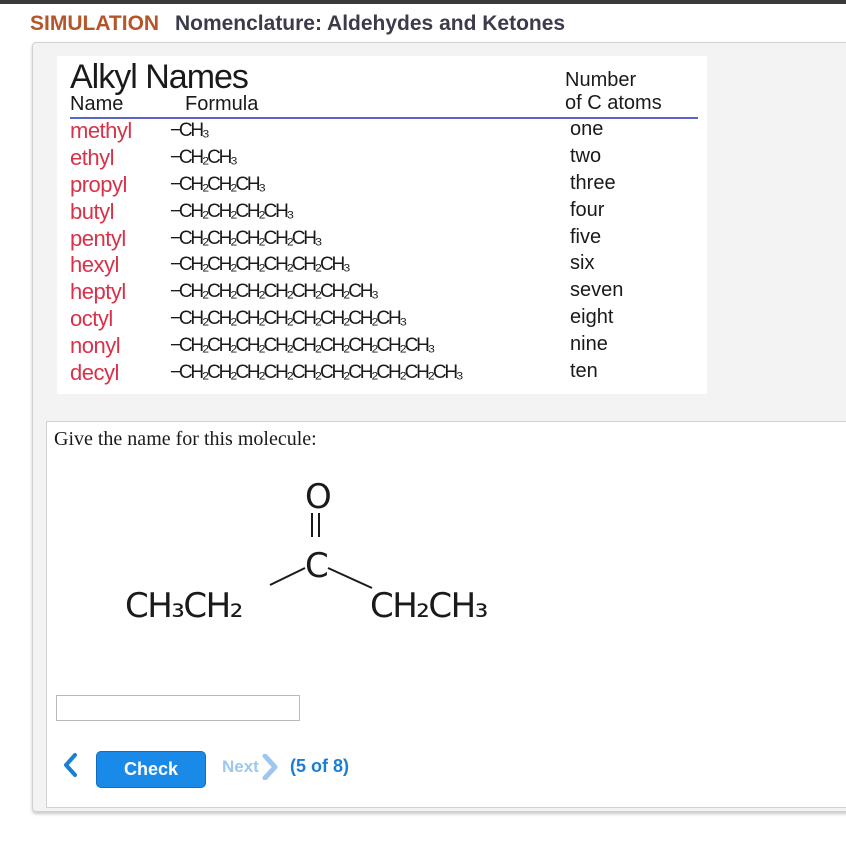 The width and height of the screenshot is (846, 849). I want to click on carbon-count: eight, so click(592, 317).